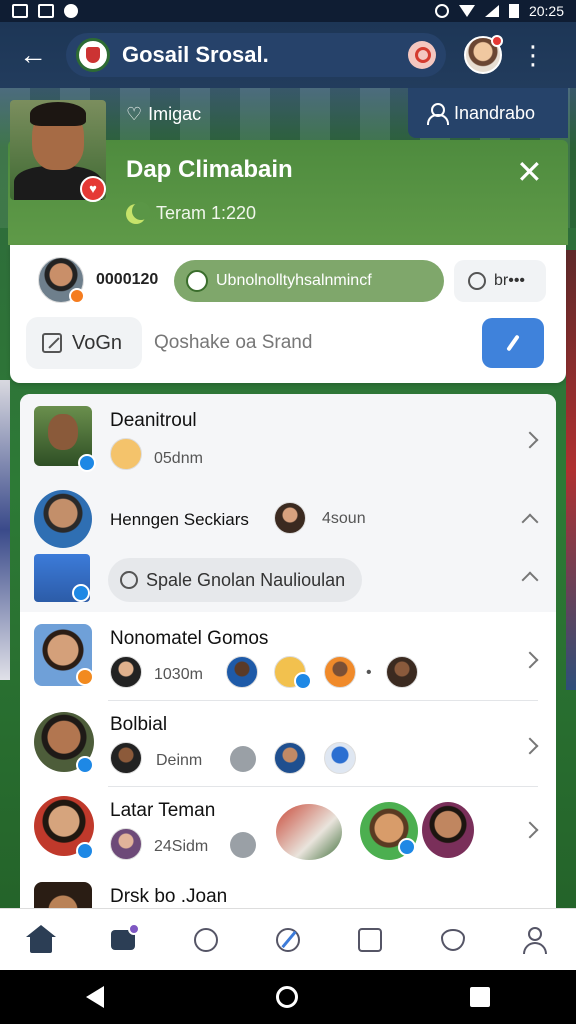  What do you see at coordinates (480, 997) in the screenshot?
I see `system-recents-icon` at bounding box center [480, 997].